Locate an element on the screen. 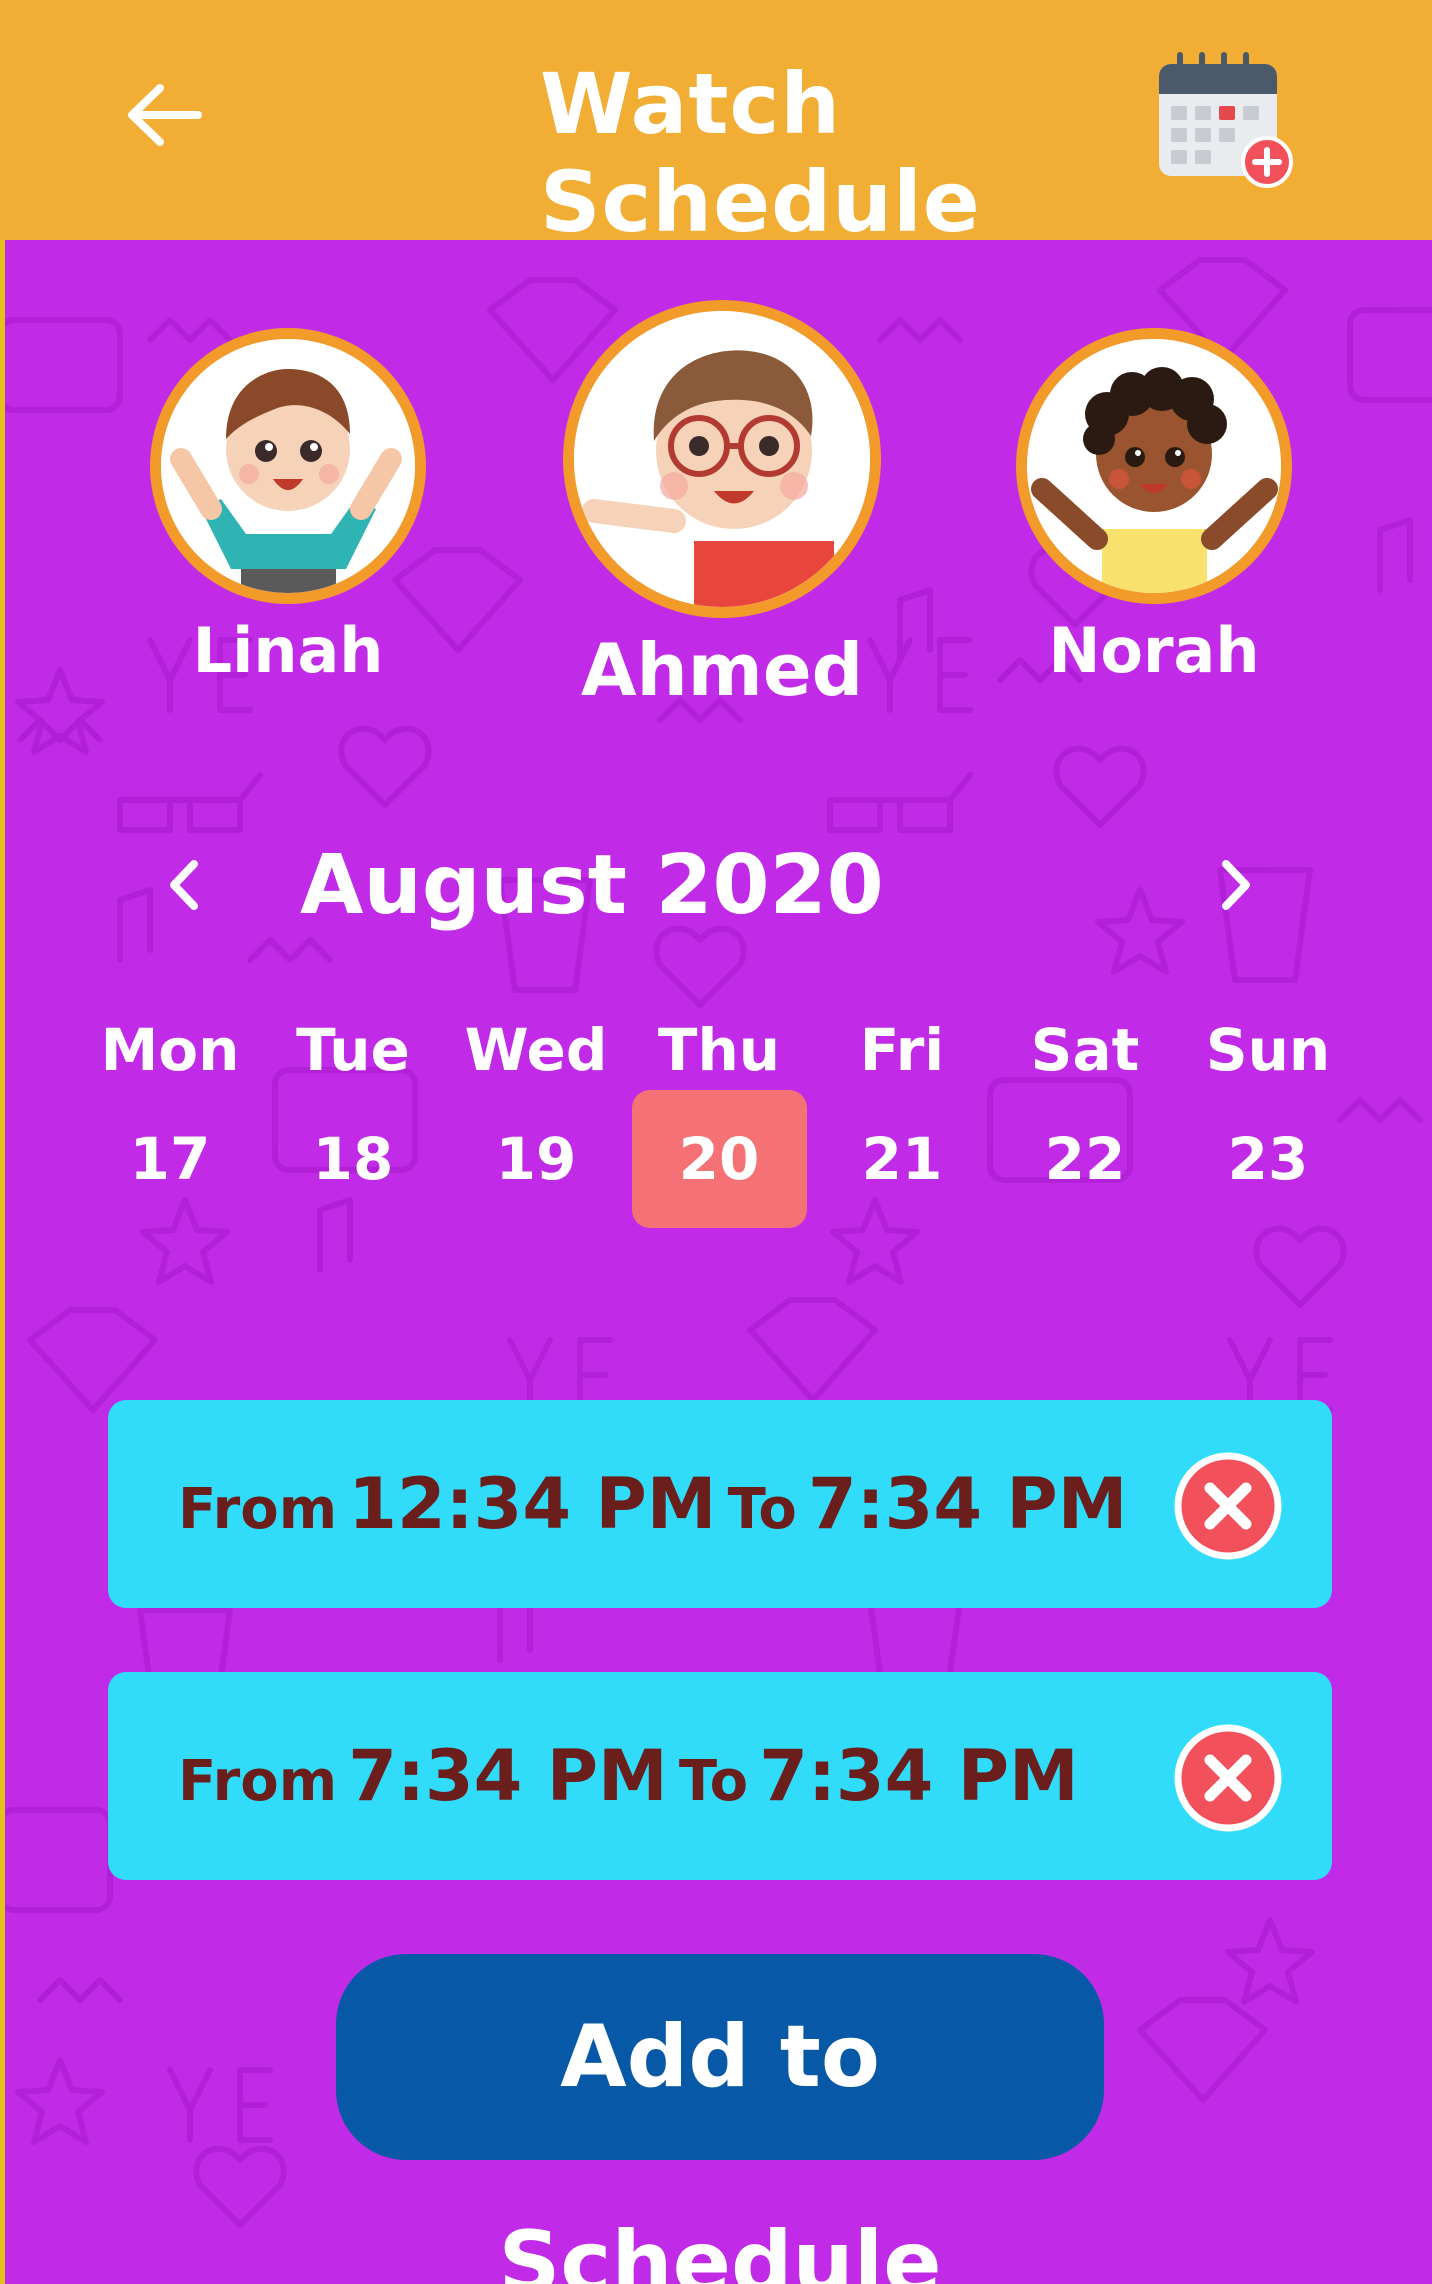  slot-text: From 7:34 PM To 7:34 PM is located at coordinates (628, 1776).